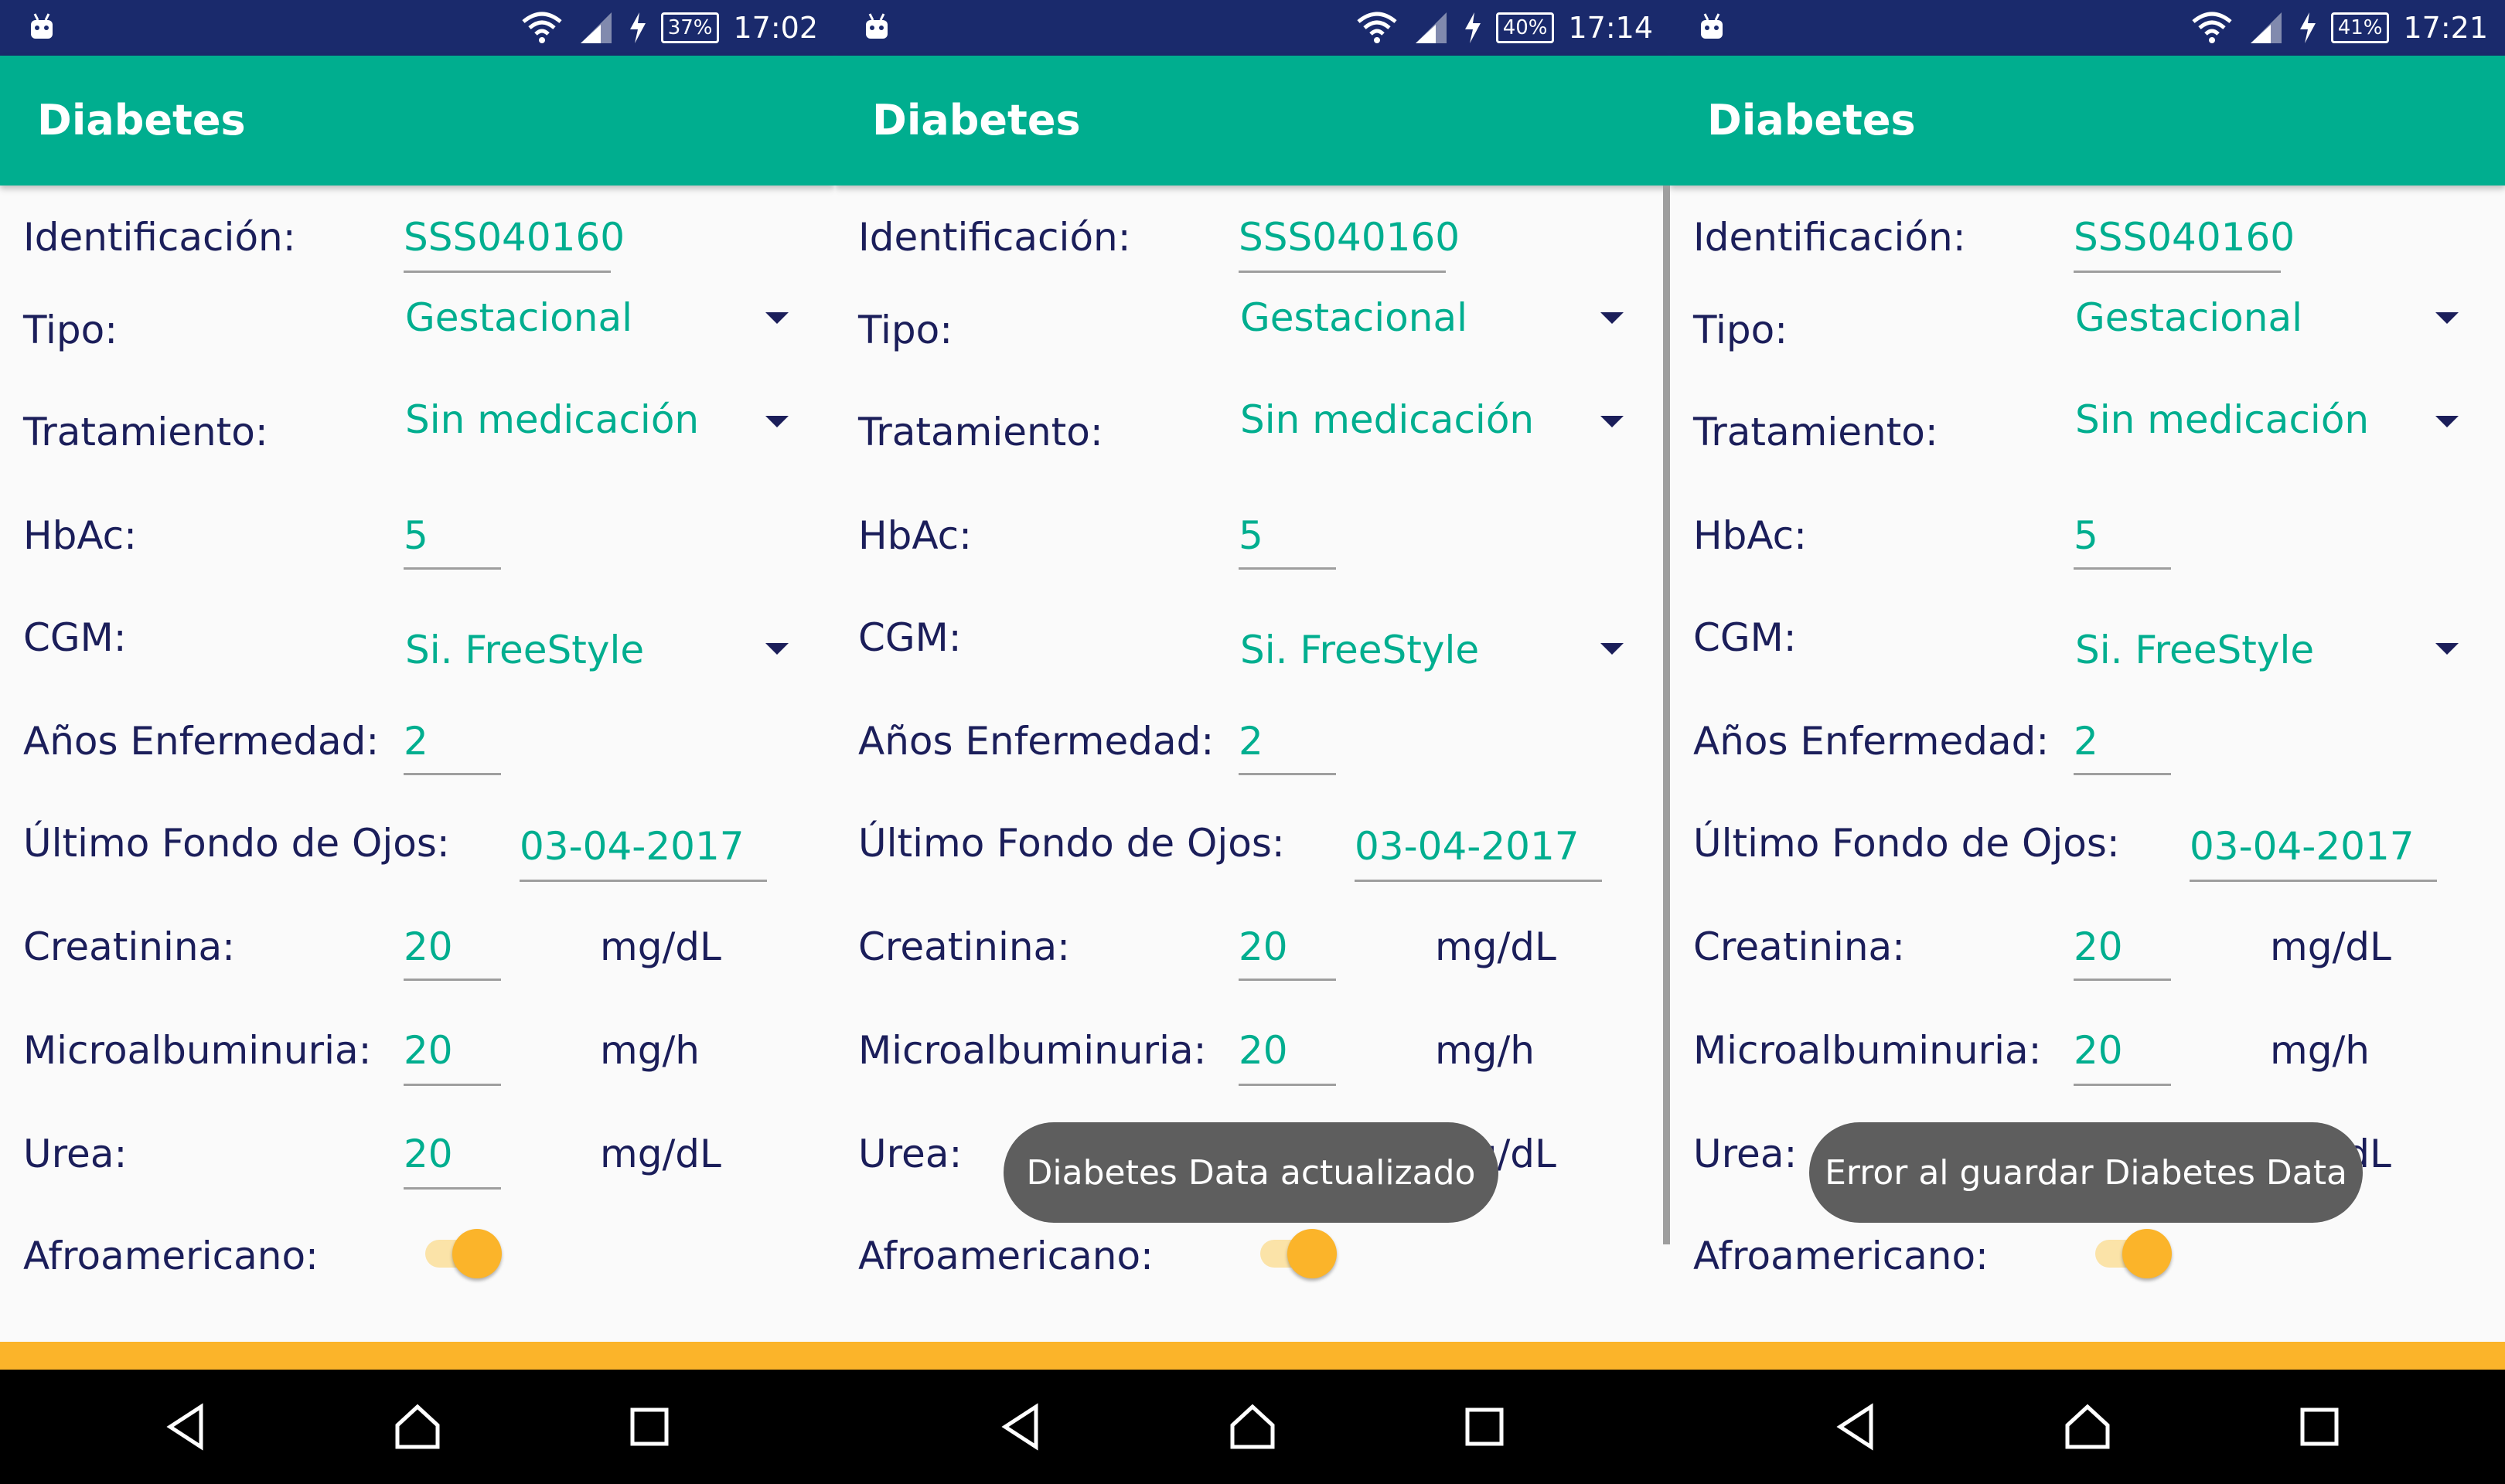 This screenshot has height=1484, width=2505. What do you see at coordinates (2086, 1172) in the screenshot?
I see `toast-message: Error al guardar Diabetes Data` at bounding box center [2086, 1172].